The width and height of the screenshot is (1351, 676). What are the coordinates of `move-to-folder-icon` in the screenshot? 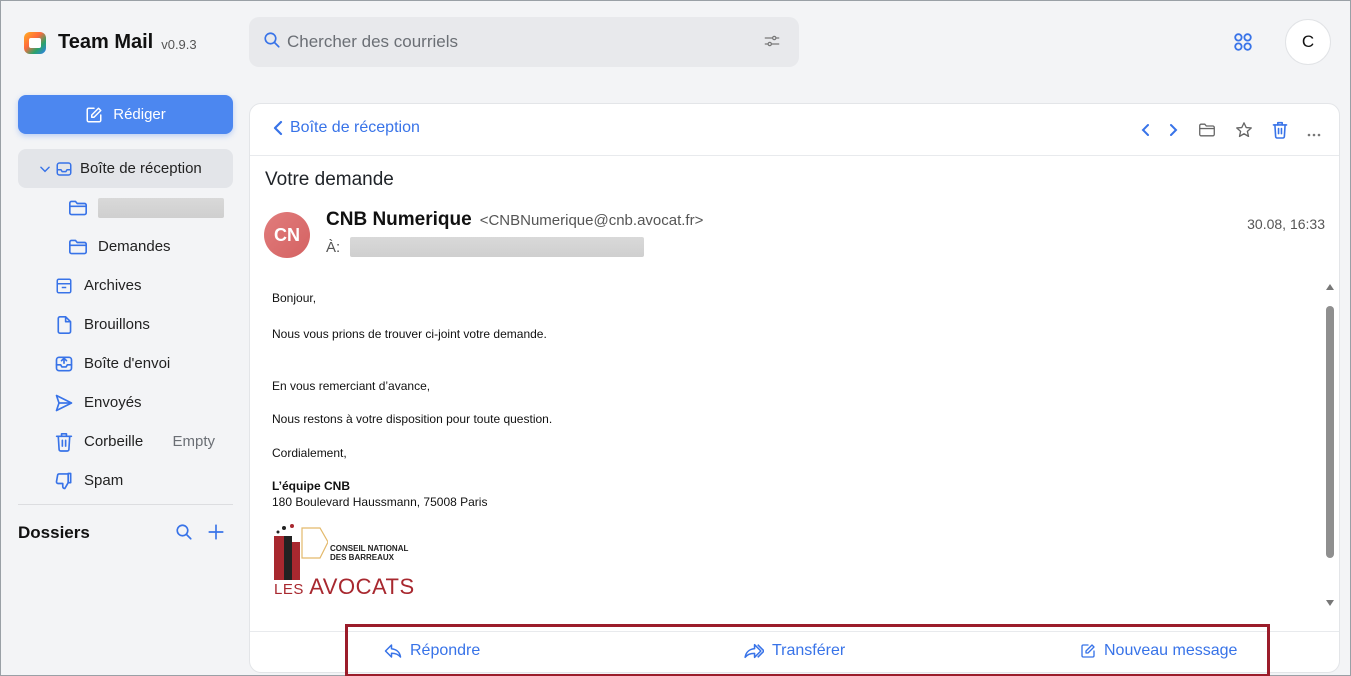 It's located at (1207, 132).